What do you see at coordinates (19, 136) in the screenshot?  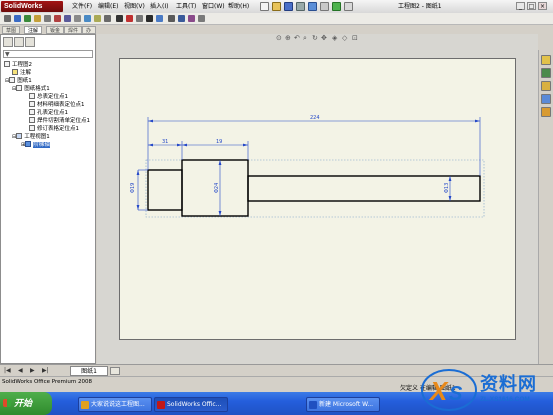 I see `drawing-view-icon` at bounding box center [19, 136].